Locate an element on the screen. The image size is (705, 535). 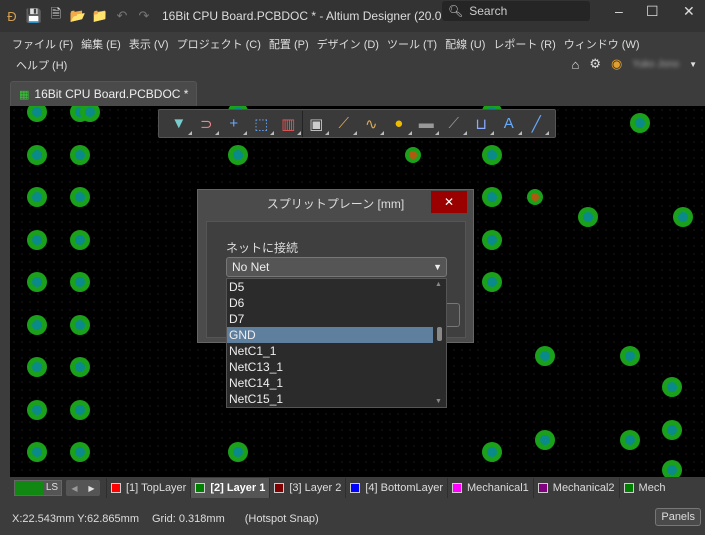
menu-item: 配線 (U) is located at coordinates (465, 44).